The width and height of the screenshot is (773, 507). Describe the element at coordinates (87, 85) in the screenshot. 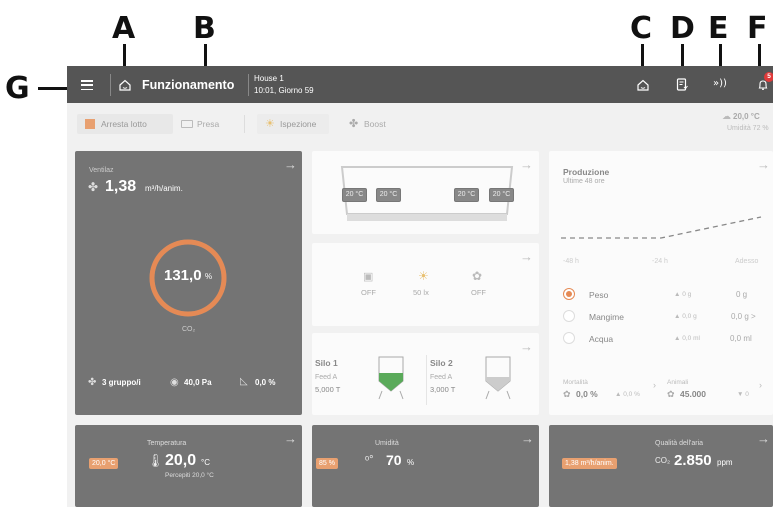

I see `menu-icon` at that location.